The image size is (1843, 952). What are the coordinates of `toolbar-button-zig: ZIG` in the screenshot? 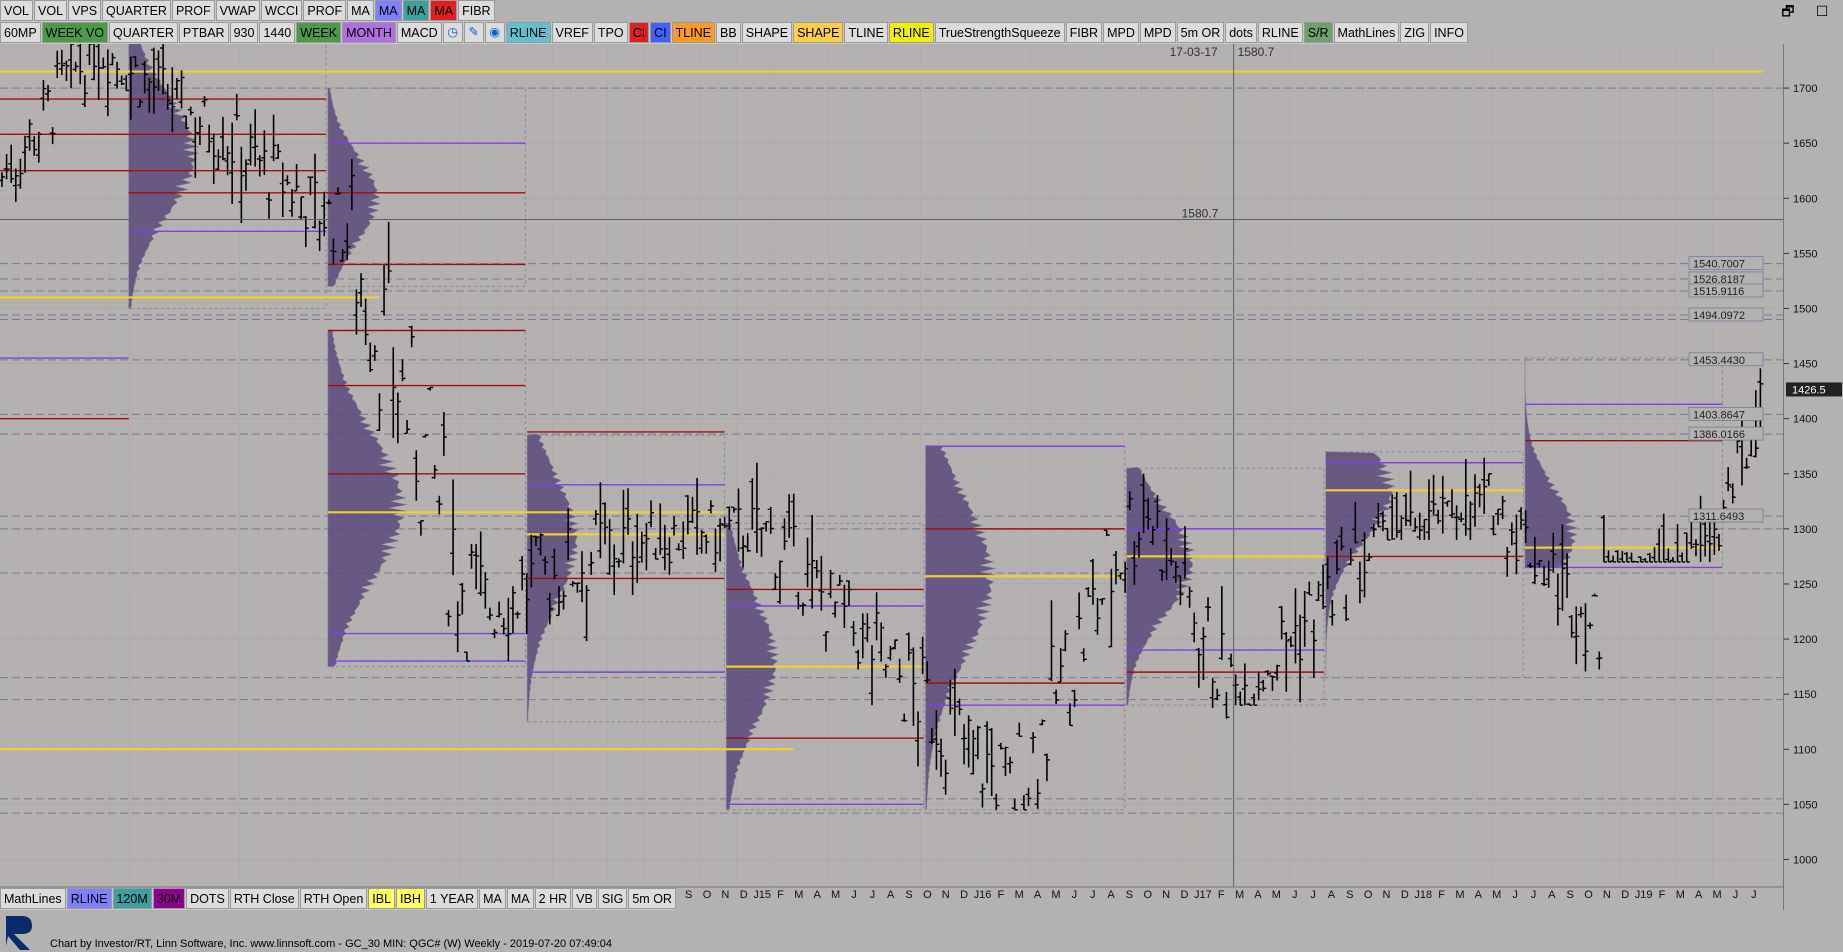 It's located at (1415, 32).